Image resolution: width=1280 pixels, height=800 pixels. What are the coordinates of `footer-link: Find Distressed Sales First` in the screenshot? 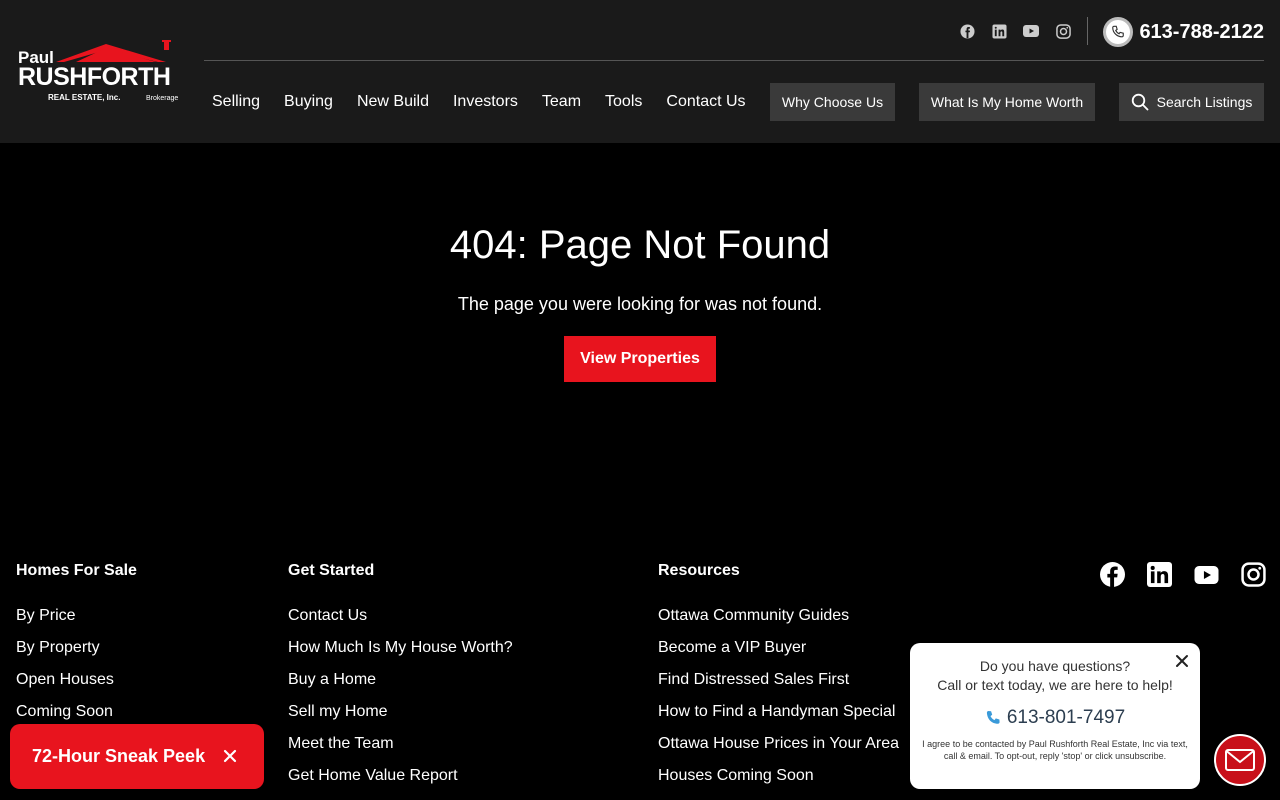 It's located at (778, 680).